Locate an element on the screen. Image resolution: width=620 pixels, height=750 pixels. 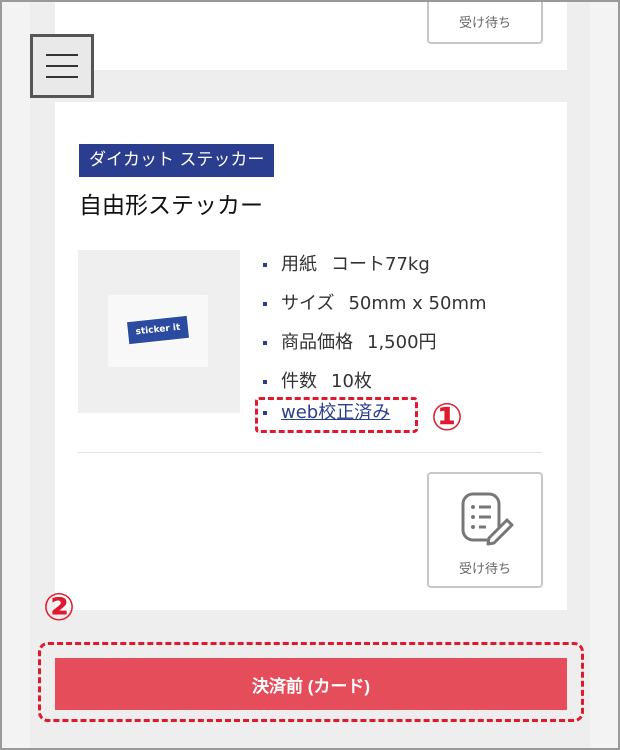
order-status-button: 受け待ち is located at coordinates (485, 530).